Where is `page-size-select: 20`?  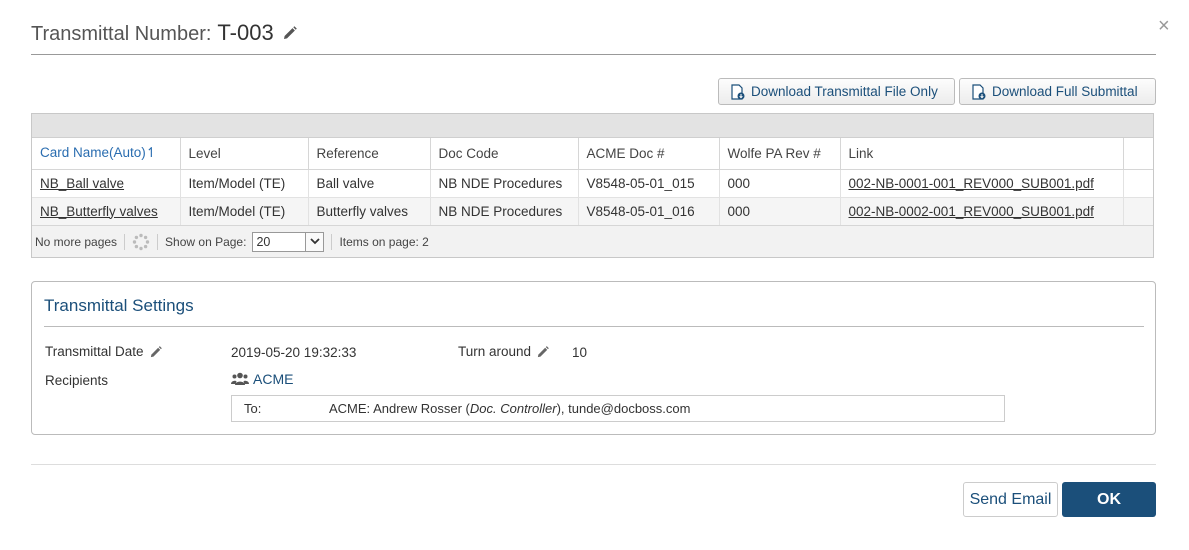
page-size-select: 20 is located at coordinates (288, 241).